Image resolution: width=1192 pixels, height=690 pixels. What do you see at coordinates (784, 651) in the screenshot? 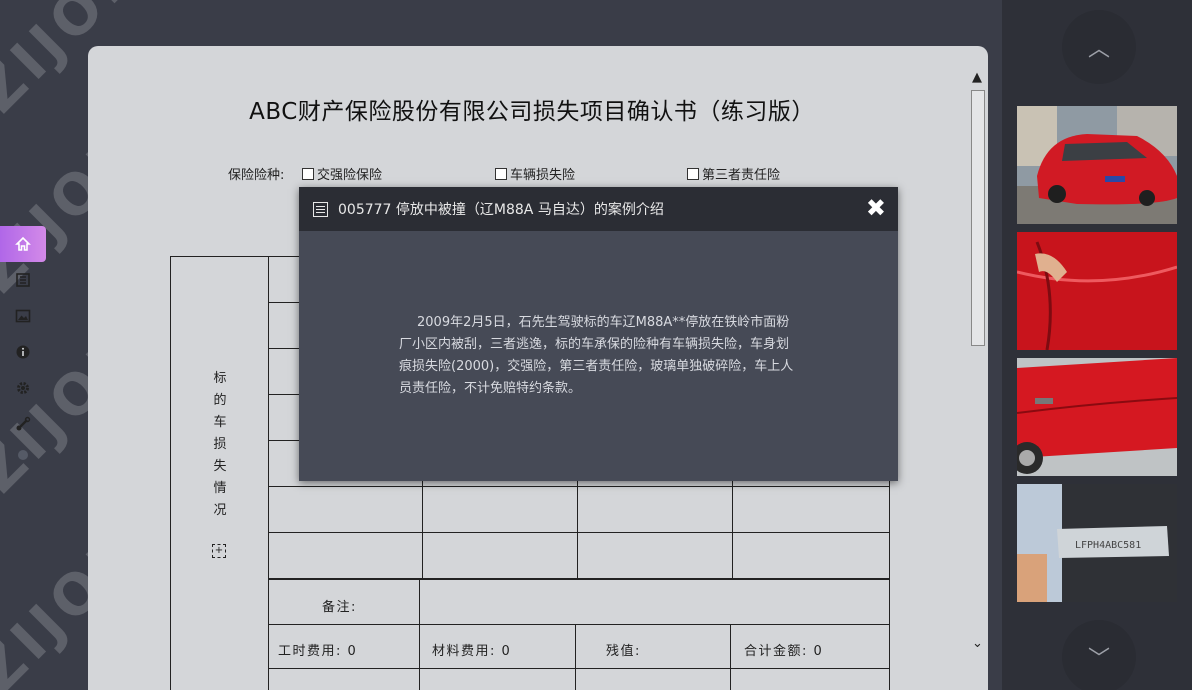
I see `total-amount: 合计金额: 0` at bounding box center [784, 651].